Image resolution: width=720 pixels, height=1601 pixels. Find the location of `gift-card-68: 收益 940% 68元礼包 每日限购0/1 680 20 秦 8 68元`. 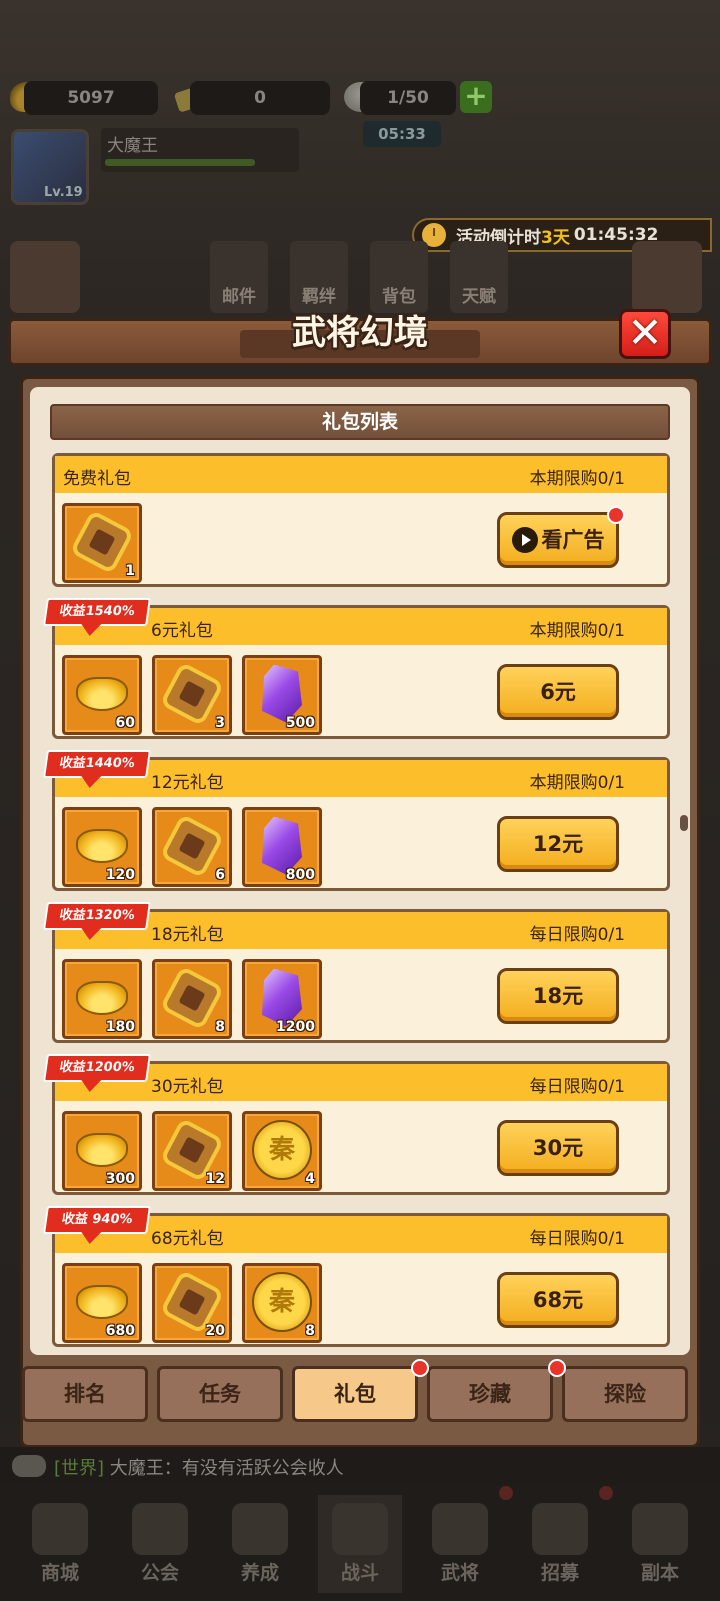

gift-card-68: 收益 940% 68元礼包 每日限购0/1 680 20 秦 8 68元 is located at coordinates (356, 1276).